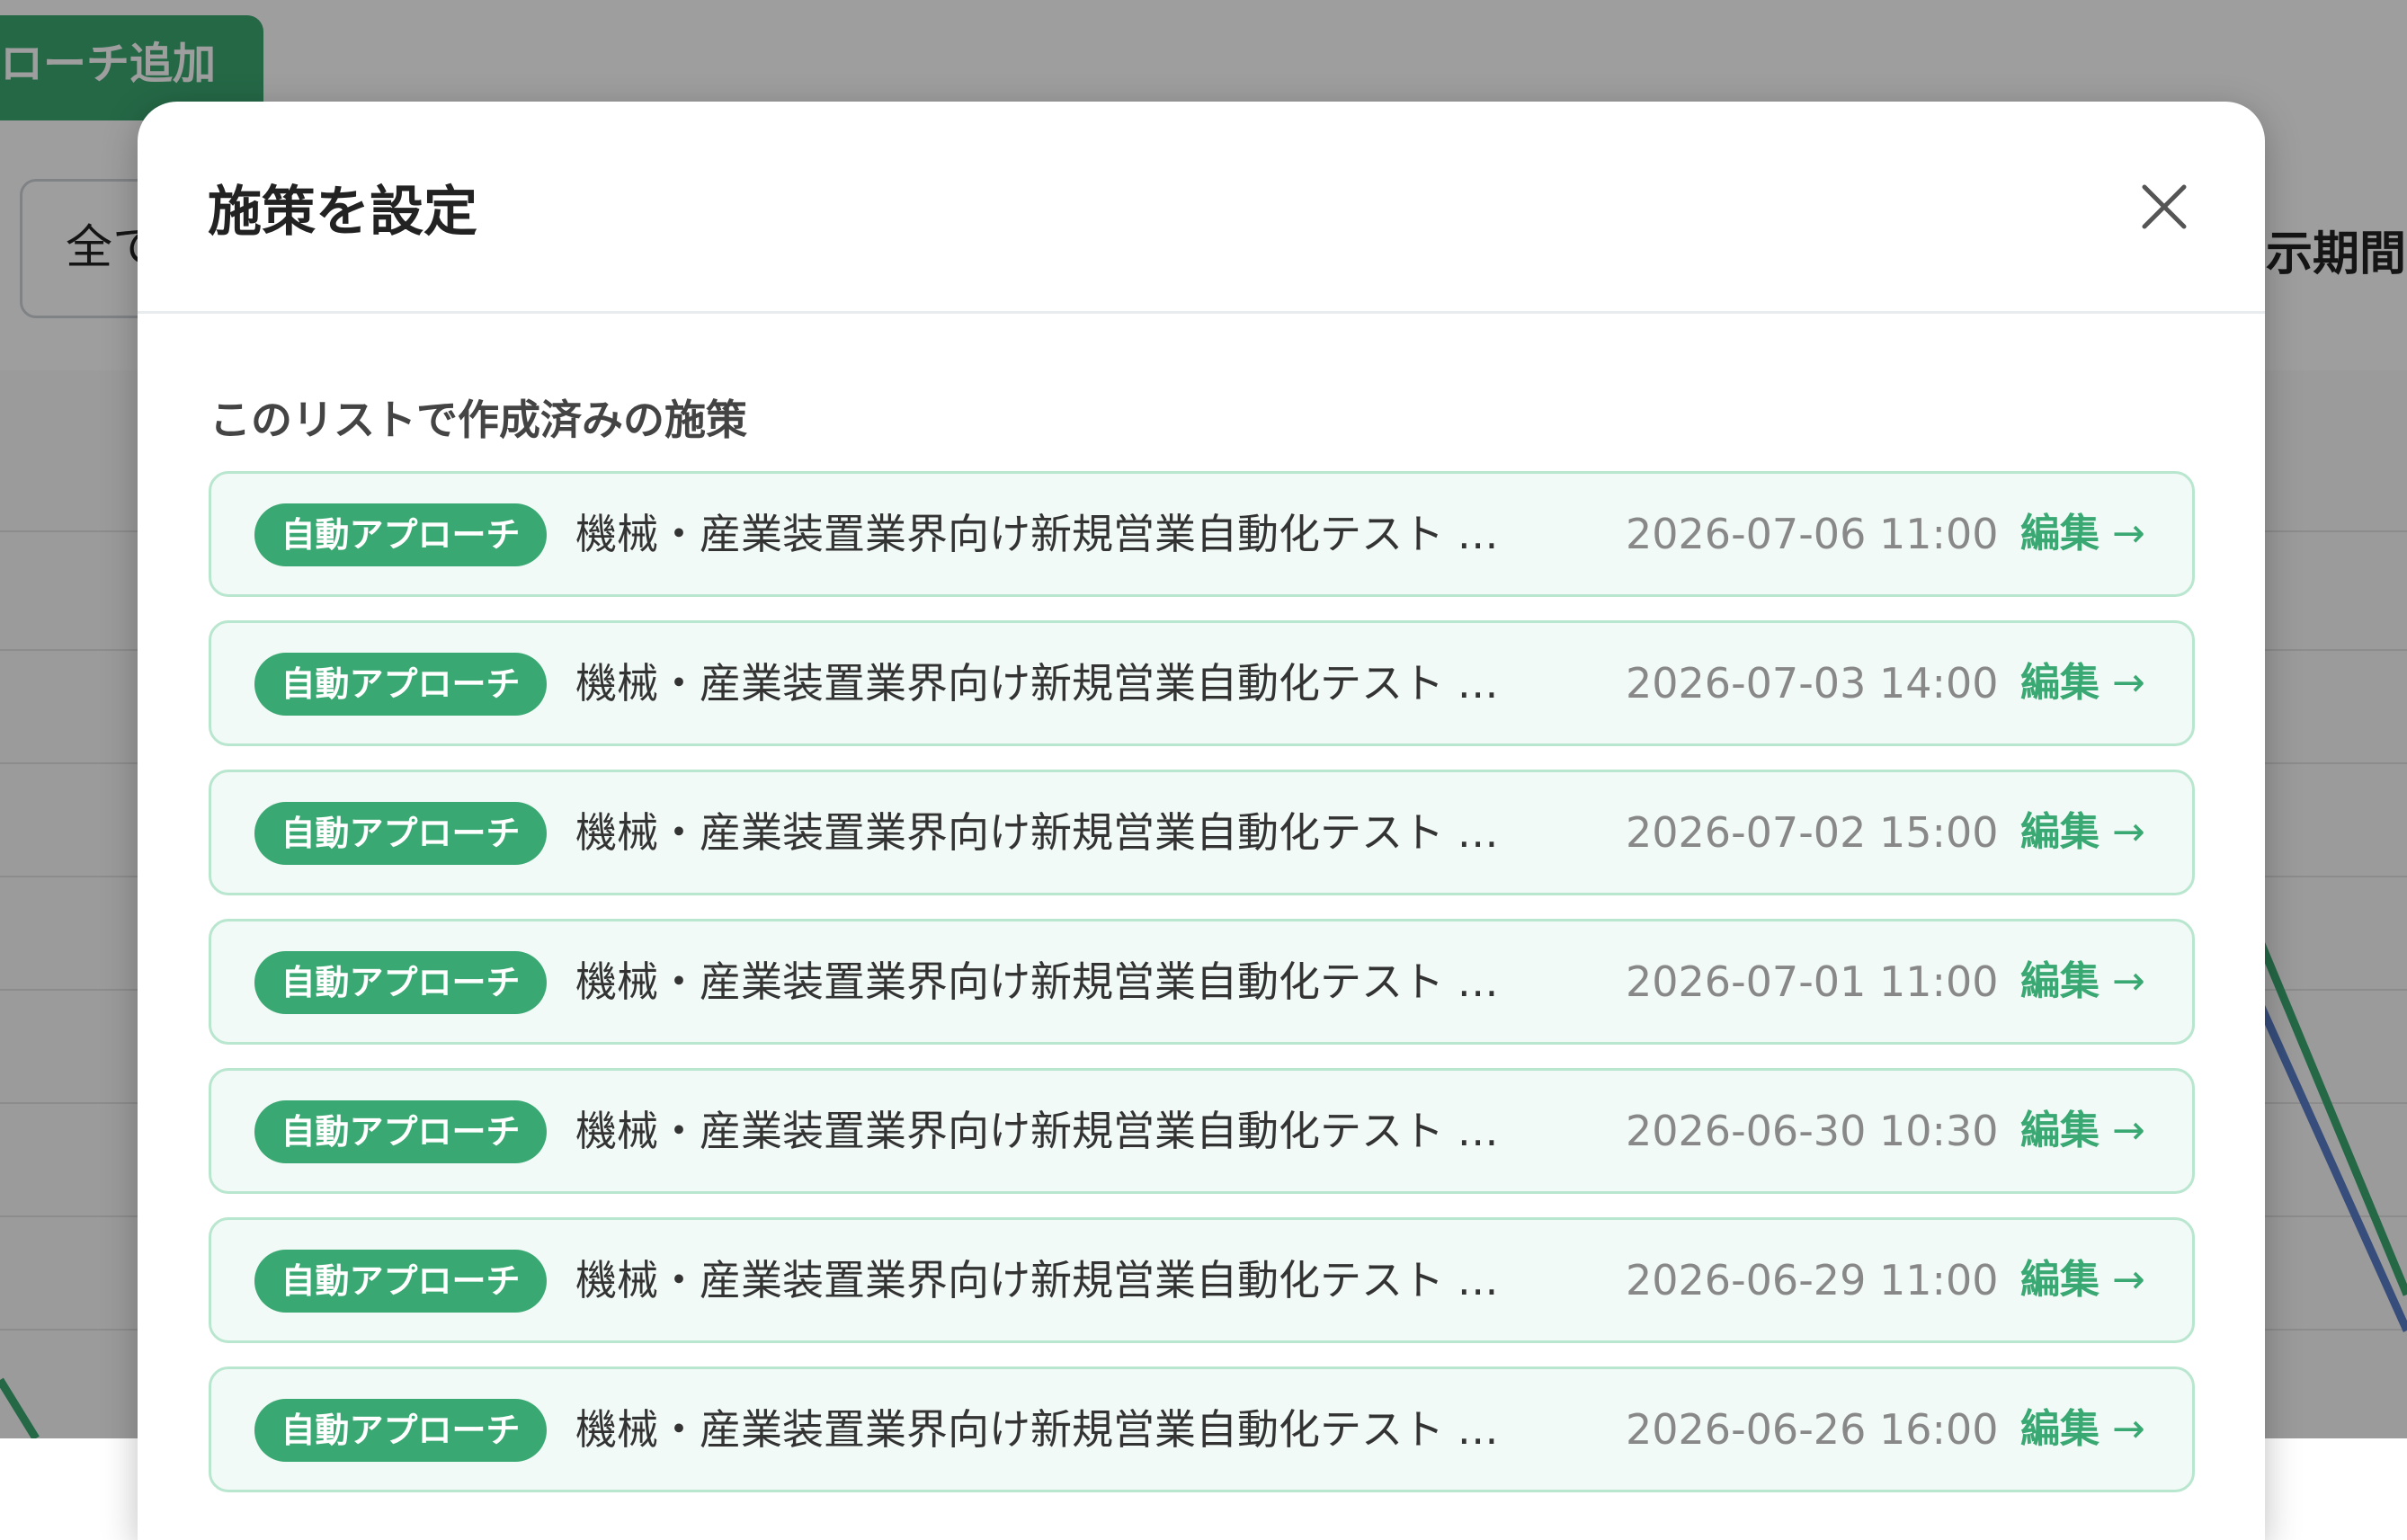 Image resolution: width=2407 pixels, height=1540 pixels. What do you see at coordinates (1812, 683) in the screenshot?
I see `item-date: 2026-07-03 14:00` at bounding box center [1812, 683].